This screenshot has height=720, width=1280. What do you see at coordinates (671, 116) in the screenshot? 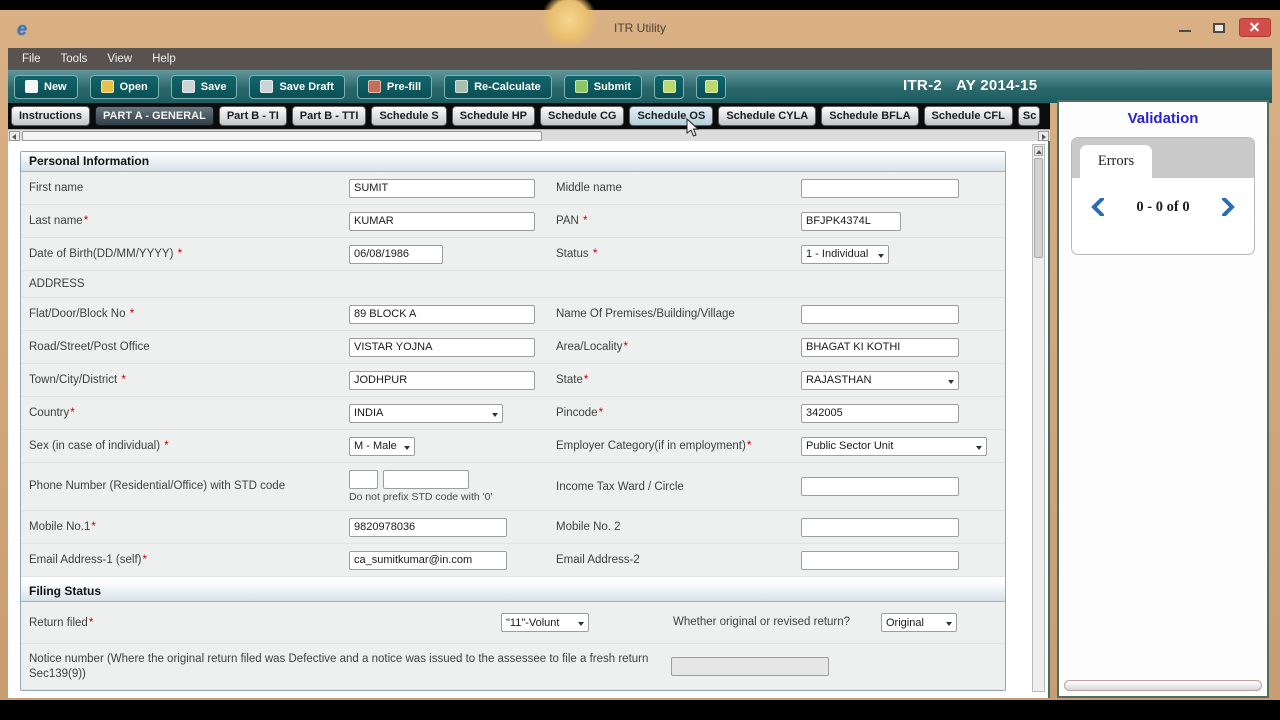
I see `tab-schedule-os: Schedule OS` at bounding box center [671, 116].